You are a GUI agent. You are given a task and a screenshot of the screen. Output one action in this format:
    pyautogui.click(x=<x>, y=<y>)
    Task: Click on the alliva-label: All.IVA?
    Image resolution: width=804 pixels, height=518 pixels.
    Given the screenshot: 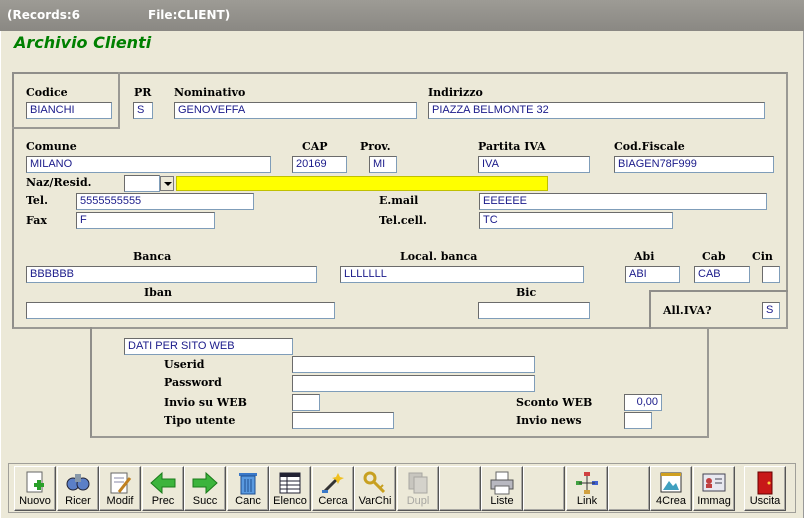 What is the action you would take?
    pyautogui.click(x=687, y=310)
    